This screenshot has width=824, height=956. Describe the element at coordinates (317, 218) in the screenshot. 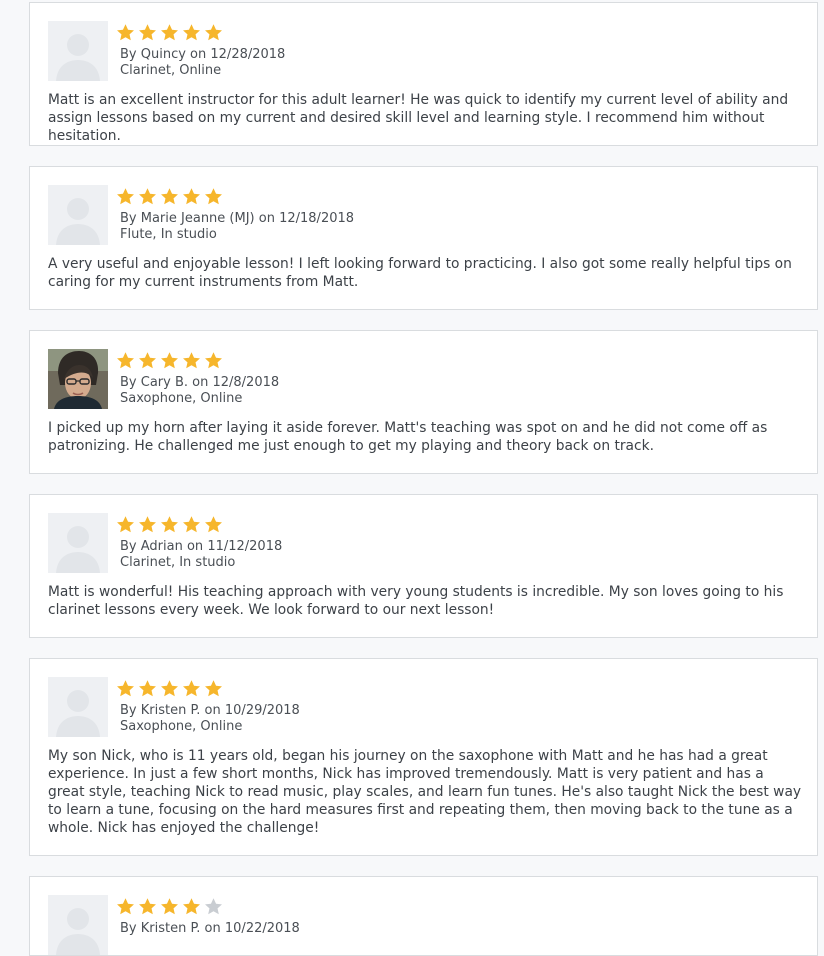

I see `review-date: 12/18/2018` at that location.